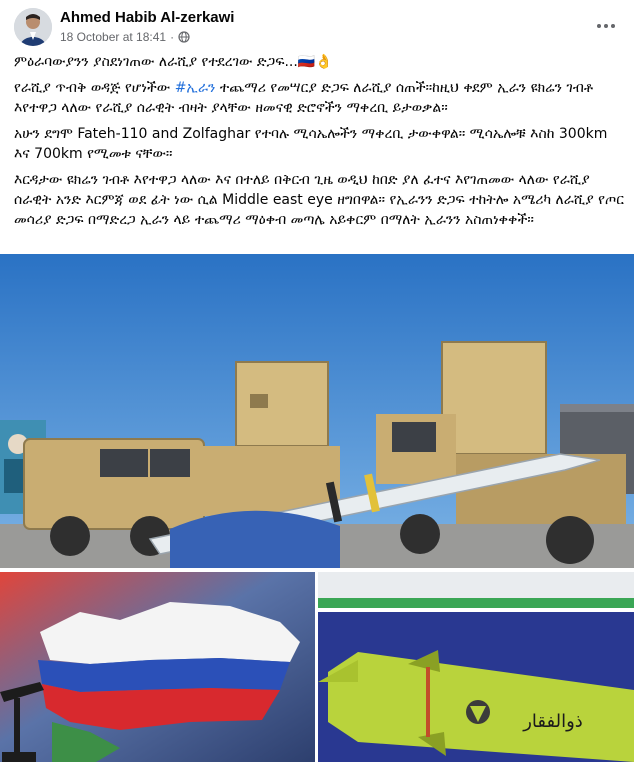 This screenshot has height=762, width=640. Describe the element at coordinates (113, 37) in the screenshot. I see `post-timestamp: 18 October at 18:41` at that location.